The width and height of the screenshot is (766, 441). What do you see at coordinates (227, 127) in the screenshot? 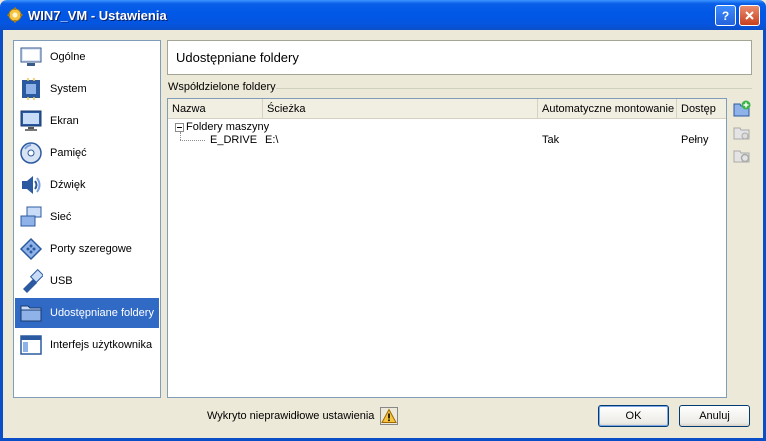
I see `tree-group-machine-folders: Foldery maszyny` at bounding box center [227, 127].